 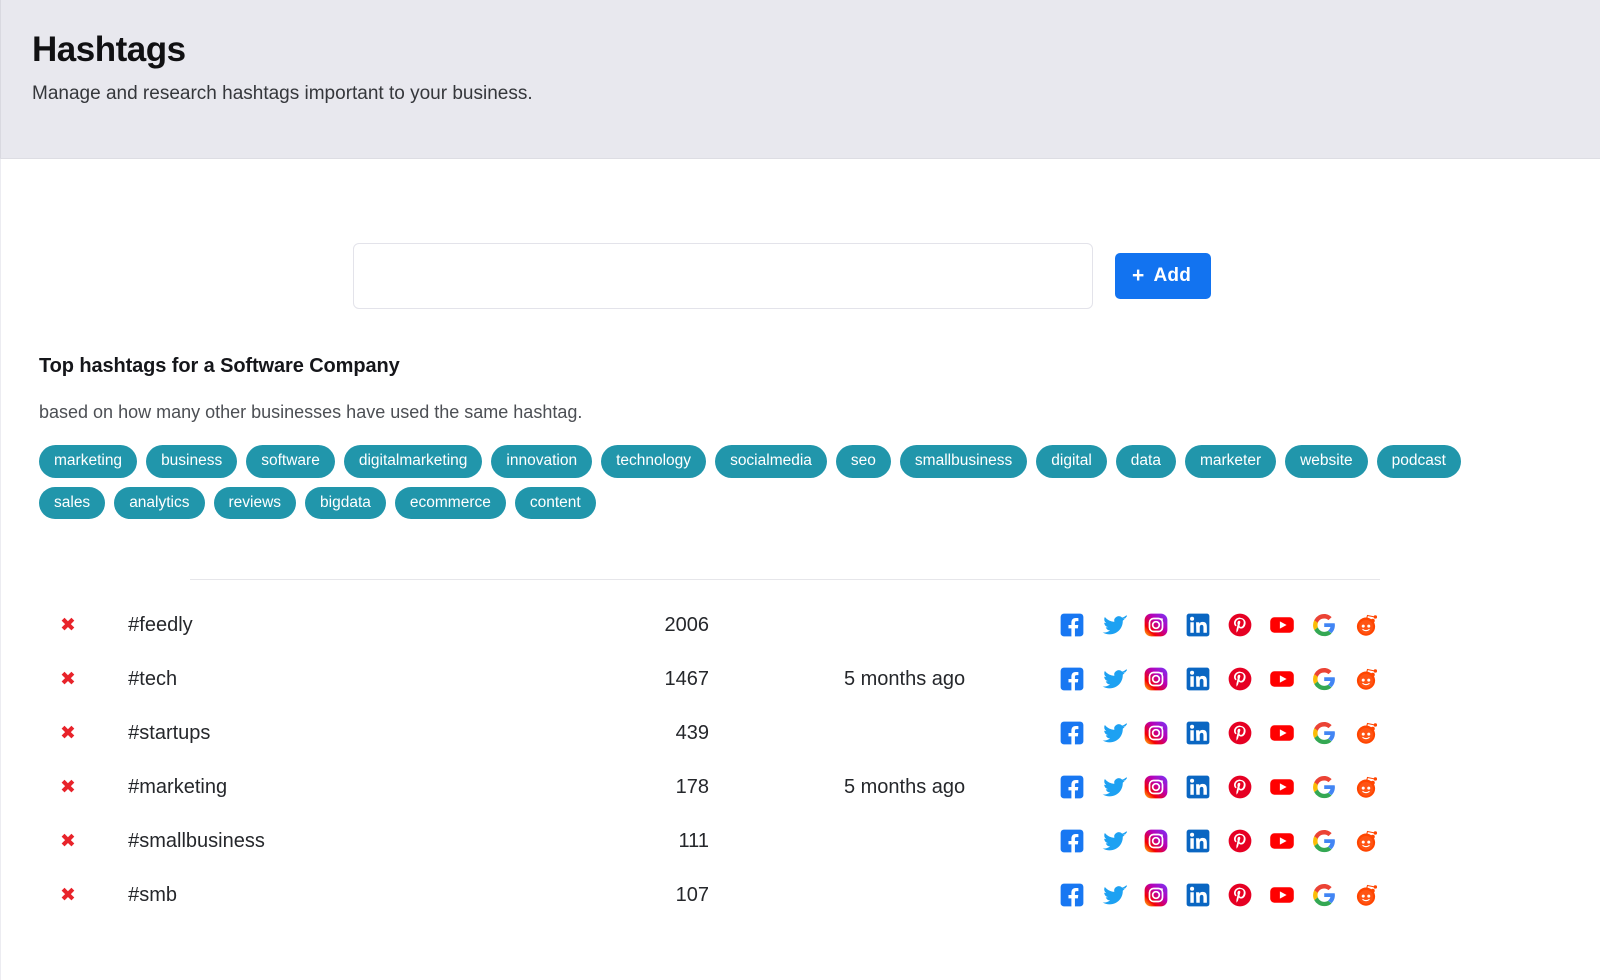 What do you see at coordinates (54, 787) in the screenshot?
I see `delete-cell: ✖` at bounding box center [54, 787].